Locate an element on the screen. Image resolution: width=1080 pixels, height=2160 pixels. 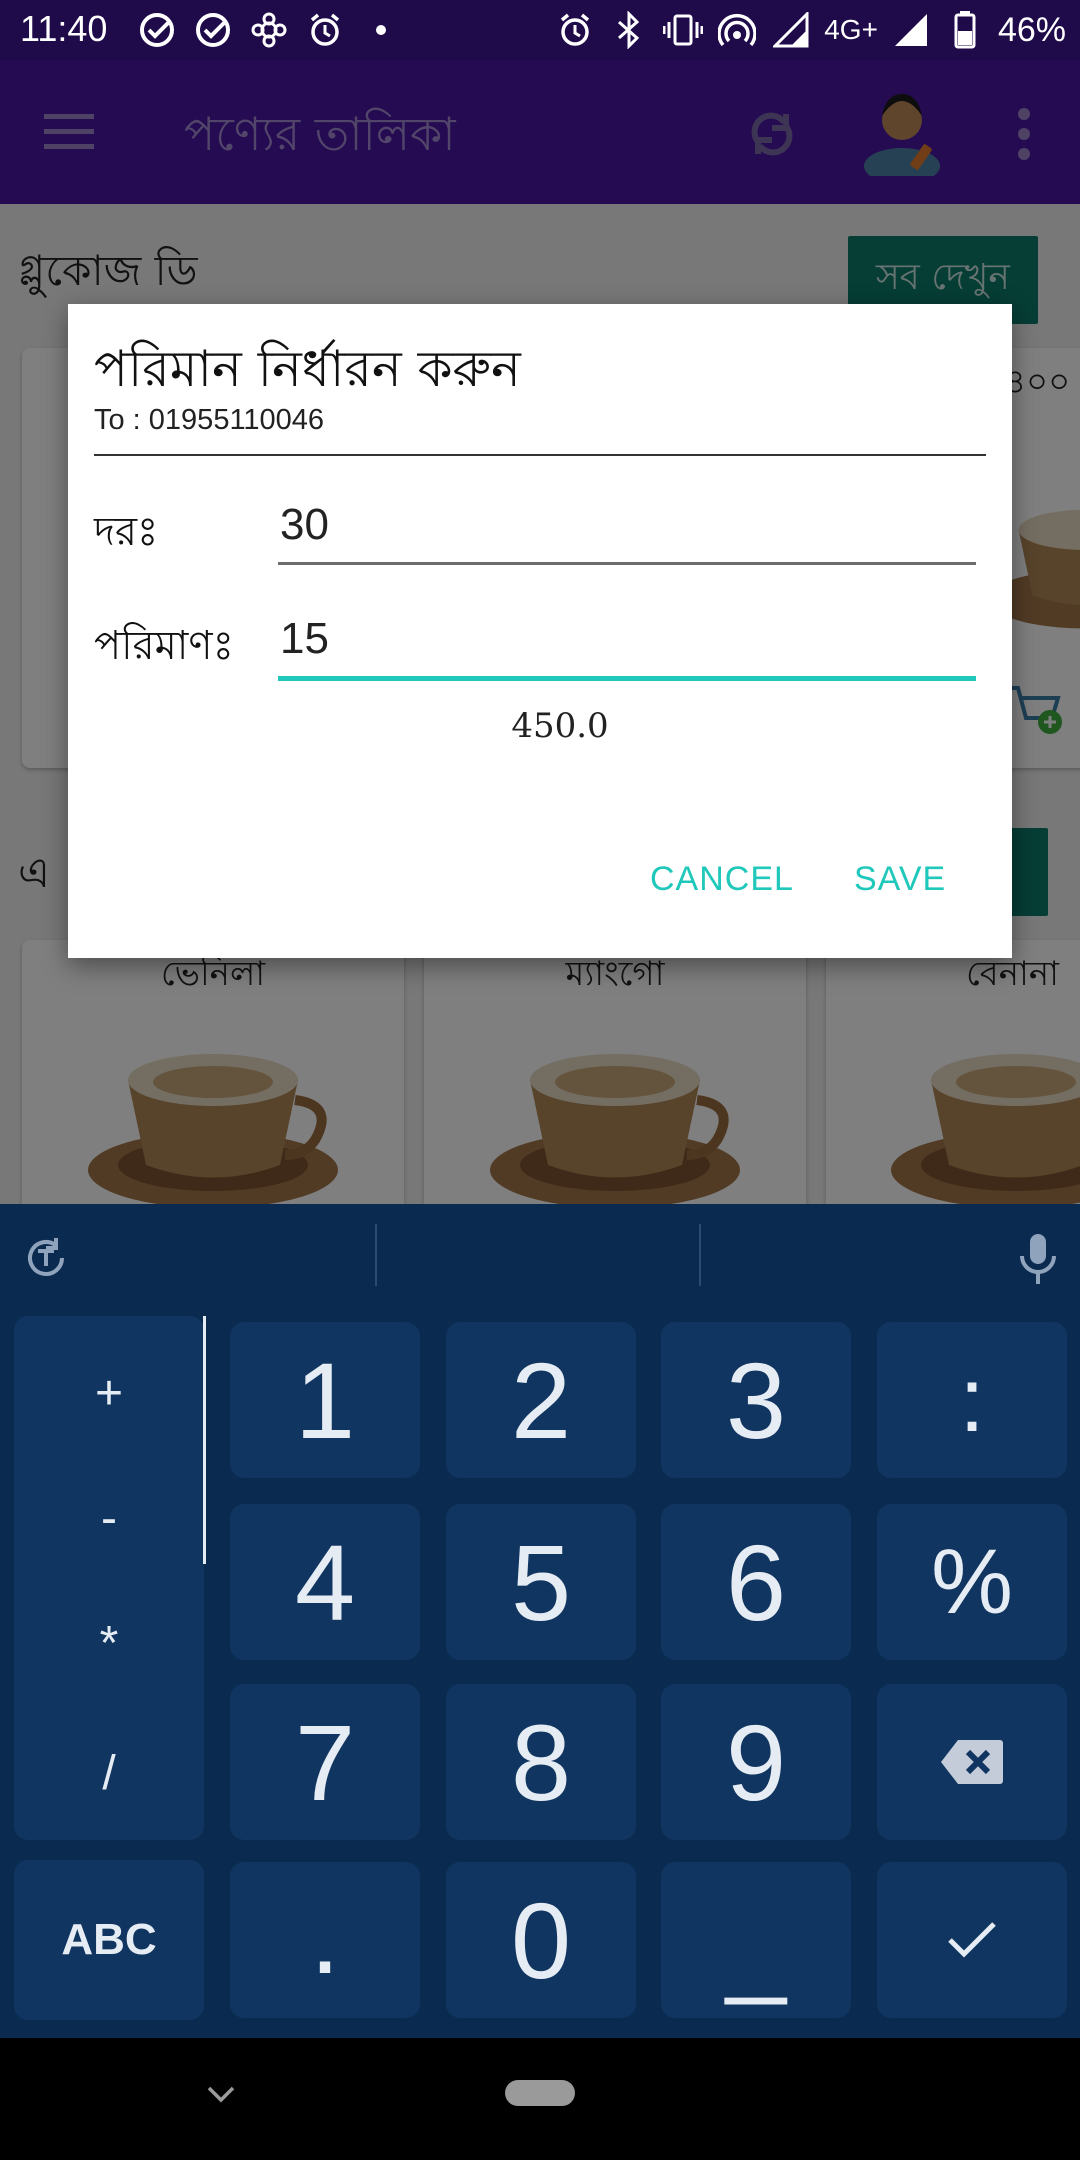
hotspot-icon is located at coordinates (737, 30).